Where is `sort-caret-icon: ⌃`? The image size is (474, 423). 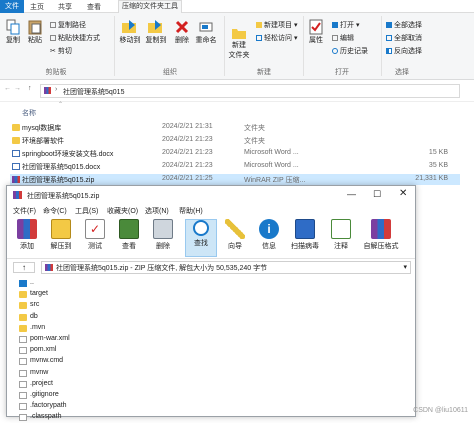 sort-caret-icon: ⌃ is located at coordinates (61, 105).